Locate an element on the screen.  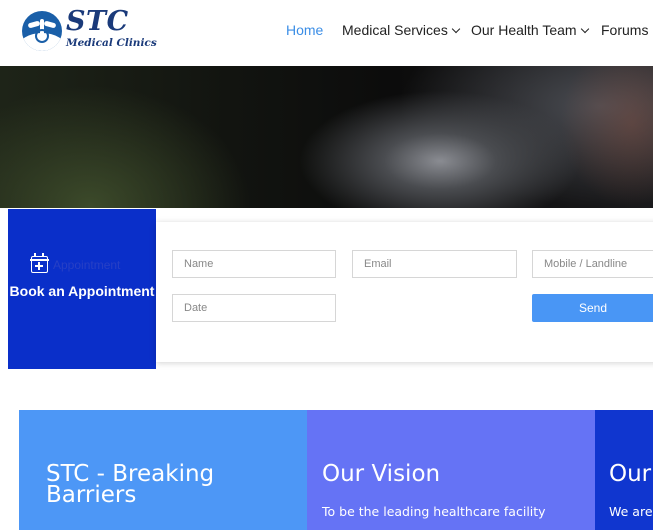
email-field: Email is located at coordinates (434, 264).